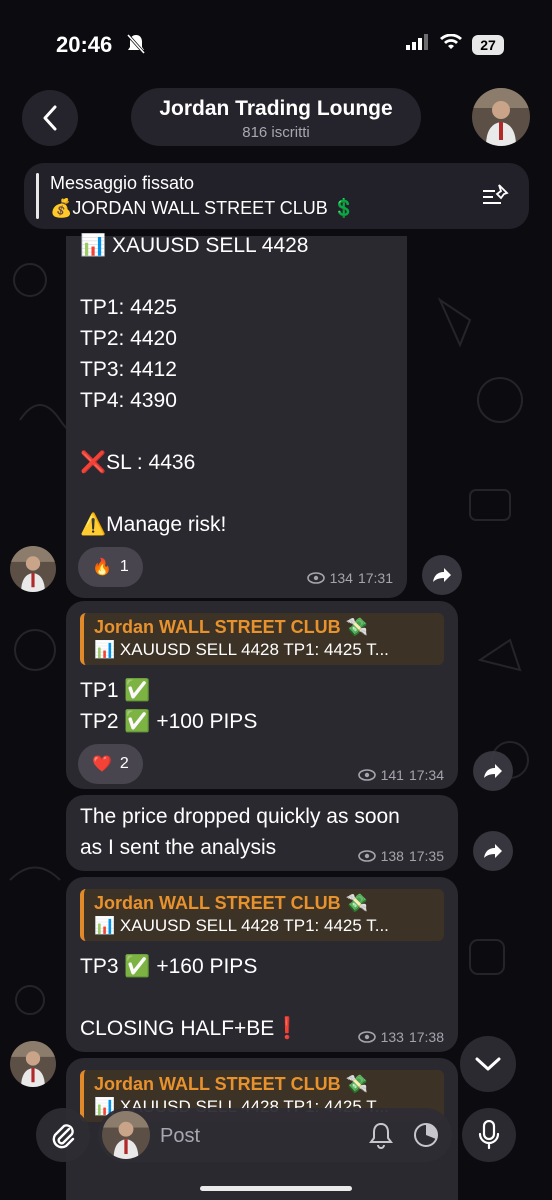  I want to click on channel-avatar, so click(501, 117).